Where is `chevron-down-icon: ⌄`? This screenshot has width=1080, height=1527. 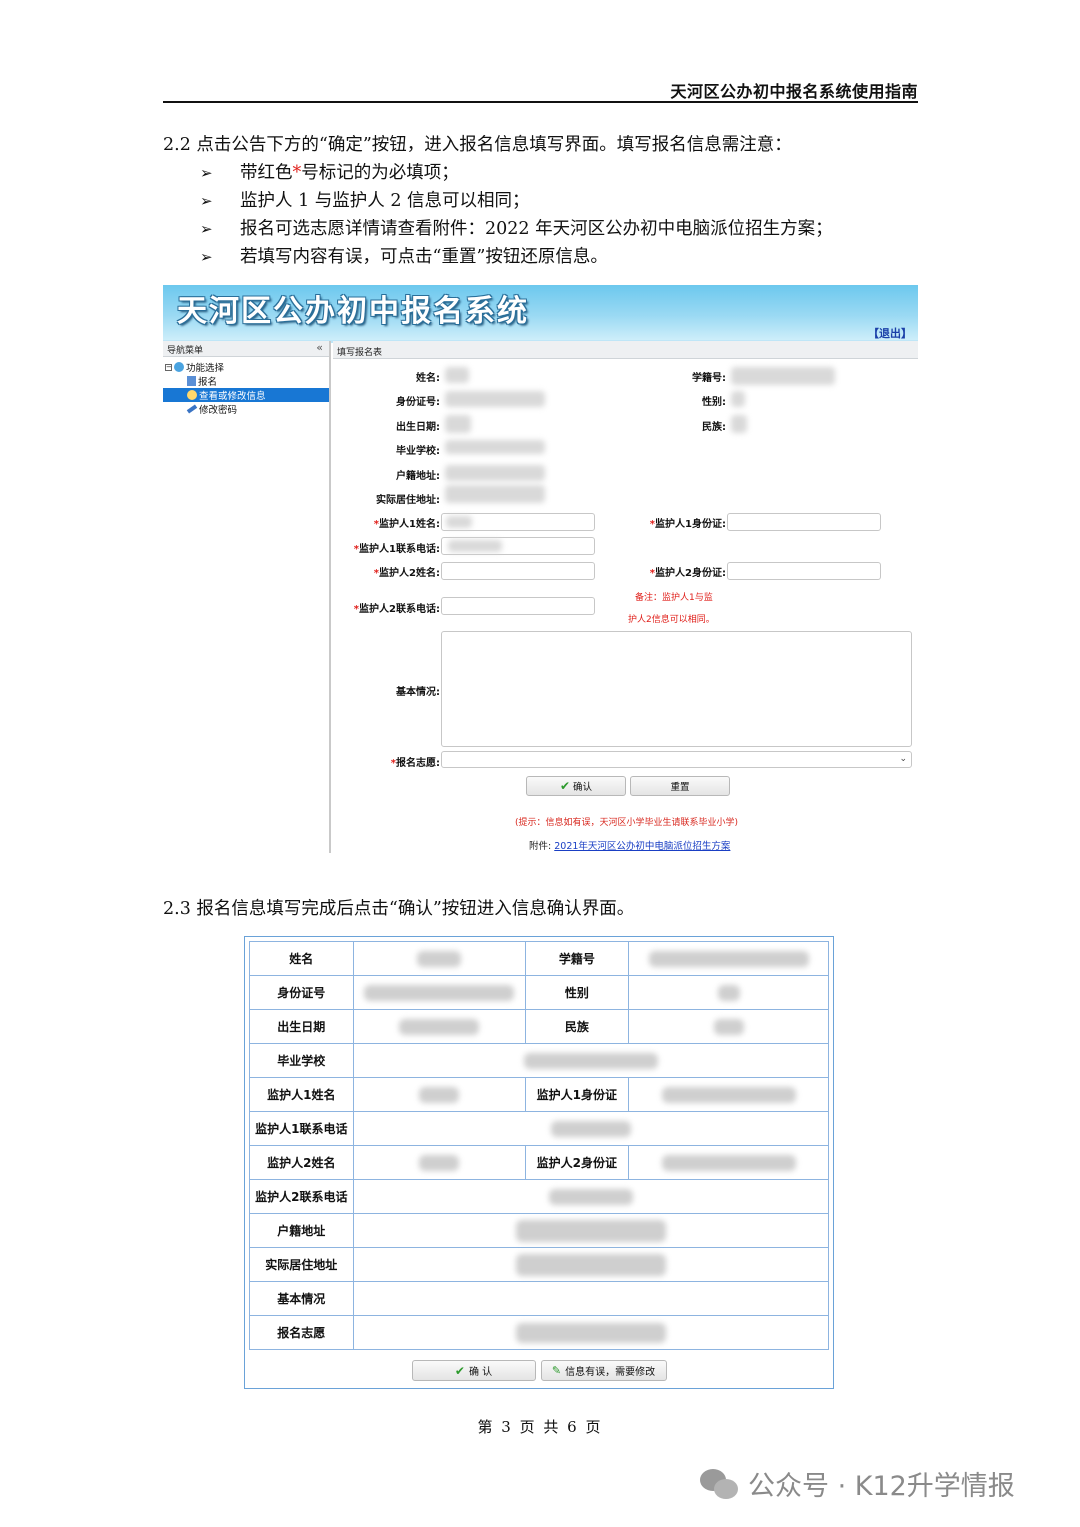
chevron-down-icon: ⌄ is located at coordinates (903, 759).